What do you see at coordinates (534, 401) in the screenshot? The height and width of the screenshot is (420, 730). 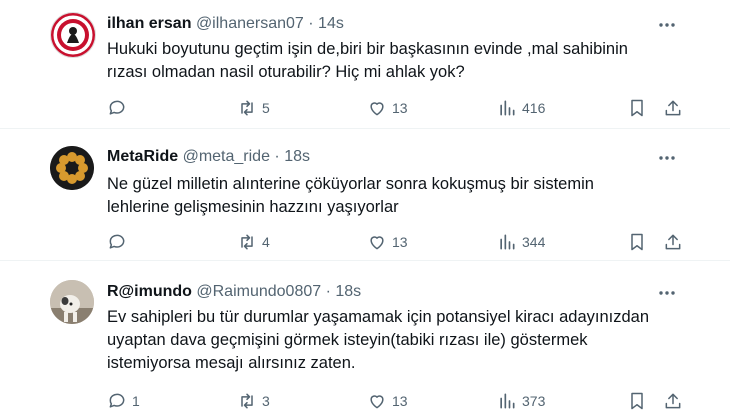 I see `view-count: 373` at bounding box center [534, 401].